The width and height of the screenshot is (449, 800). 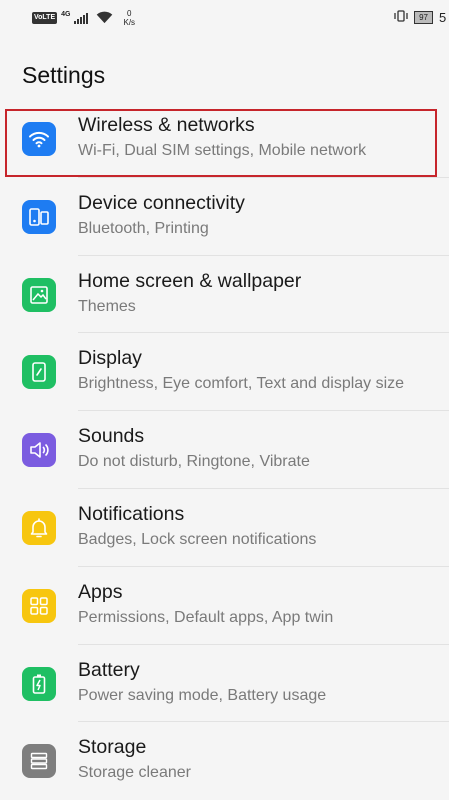 I want to click on item-subtitle: Bluetooth, Printing, so click(x=143, y=228).